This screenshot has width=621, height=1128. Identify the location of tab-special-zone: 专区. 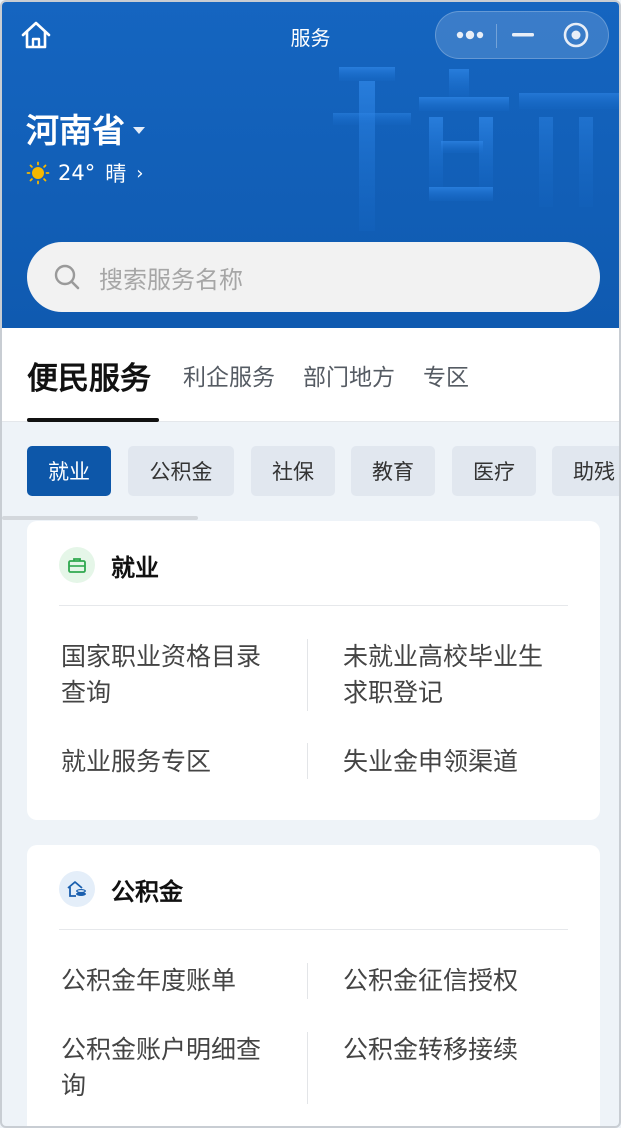
(446, 375).